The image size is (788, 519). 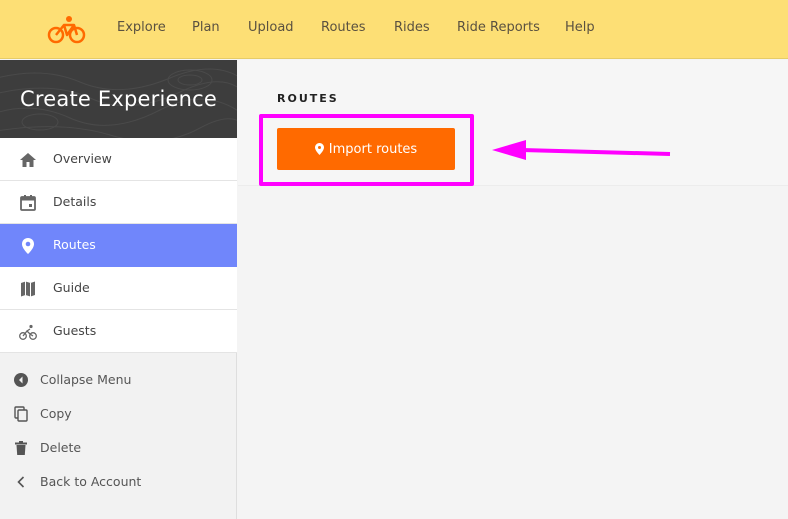 I want to click on sidebar-item-routes: Routes, so click(x=118, y=245).